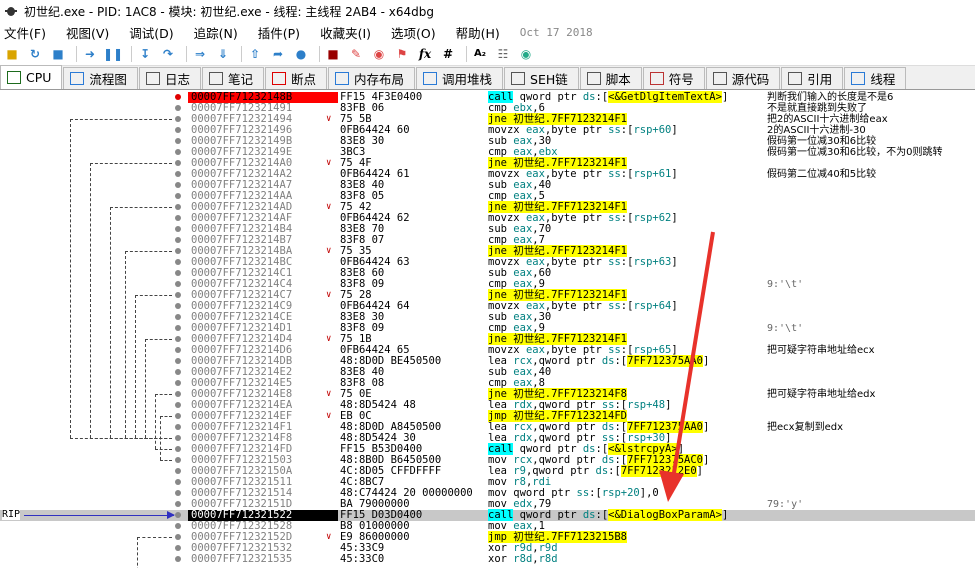 The height and width of the screenshot is (568, 975). Describe the element at coordinates (652, 306) in the screenshot. I see `instruction-token: rsp+64` at that location.